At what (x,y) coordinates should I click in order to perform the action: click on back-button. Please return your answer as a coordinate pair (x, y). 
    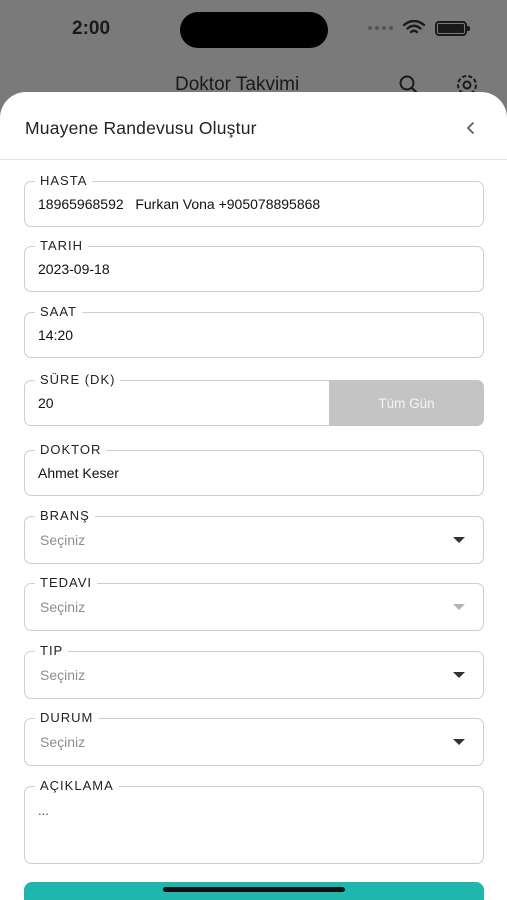
    Looking at the image, I should click on (471, 128).